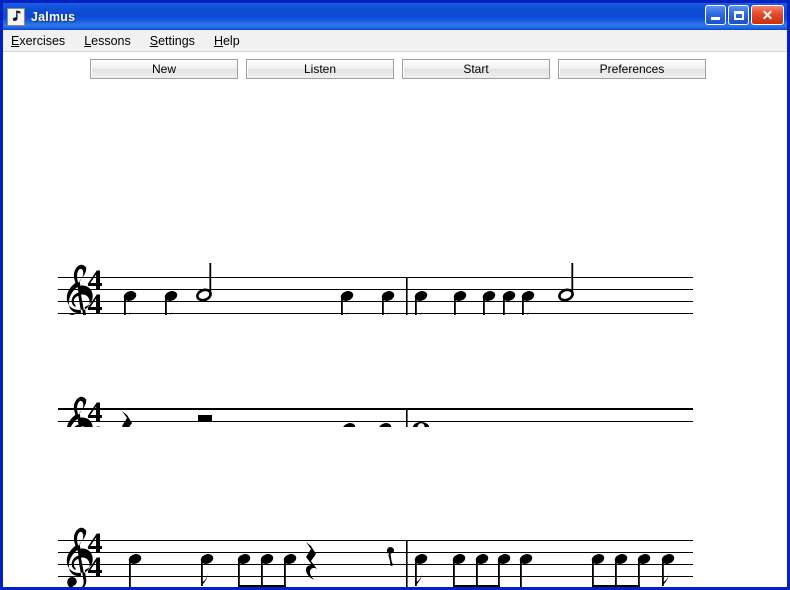 Image resolution: width=790 pixels, height=590 pixels. I want to click on title-bar: Jalmus ✕, so click(395, 16).